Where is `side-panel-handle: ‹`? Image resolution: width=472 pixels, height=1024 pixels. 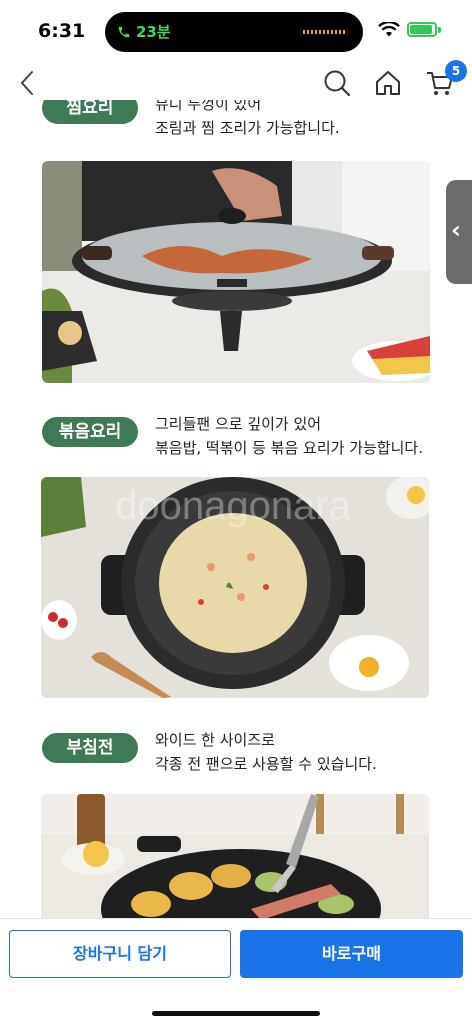
side-panel-handle: ‹ is located at coordinates (459, 232).